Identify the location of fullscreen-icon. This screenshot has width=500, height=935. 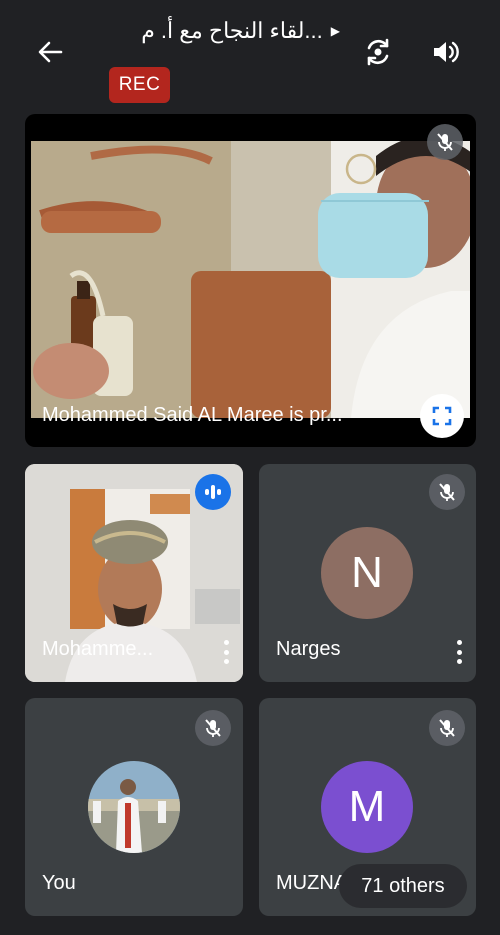
(442, 416).